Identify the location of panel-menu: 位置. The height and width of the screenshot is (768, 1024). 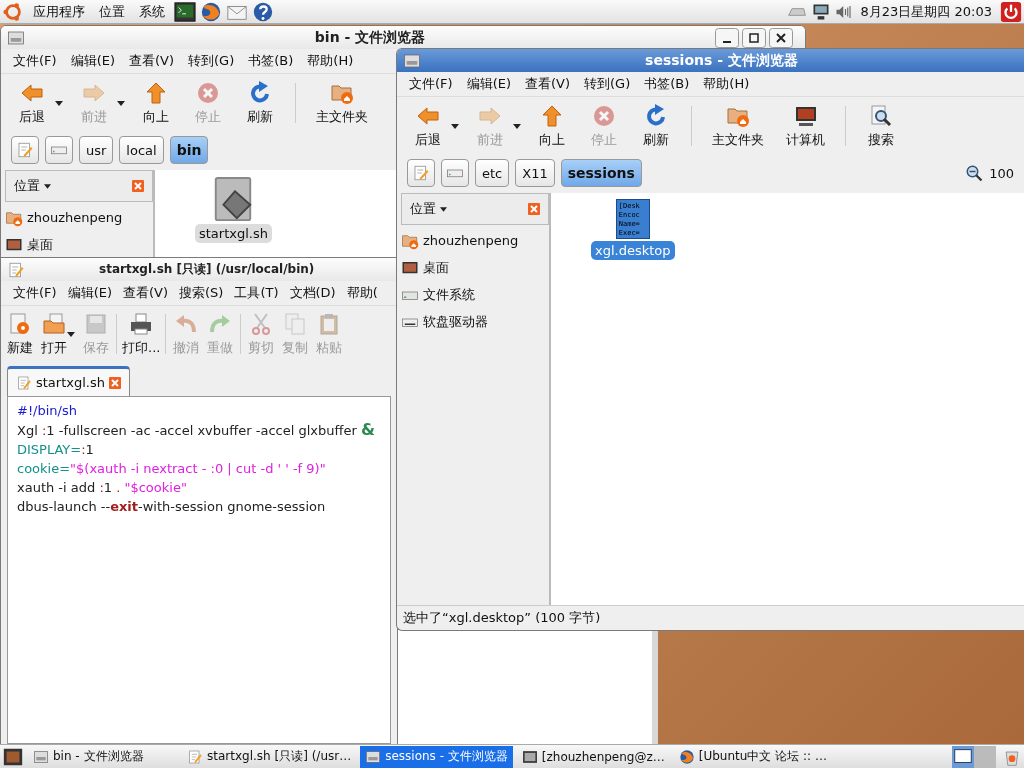
(112, 11).